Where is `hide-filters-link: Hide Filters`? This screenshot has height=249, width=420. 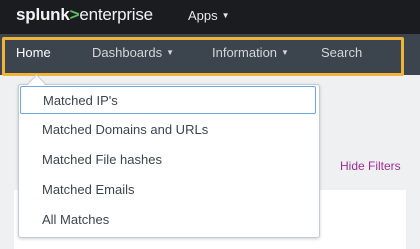 hide-filters-link: Hide Filters is located at coordinates (370, 166).